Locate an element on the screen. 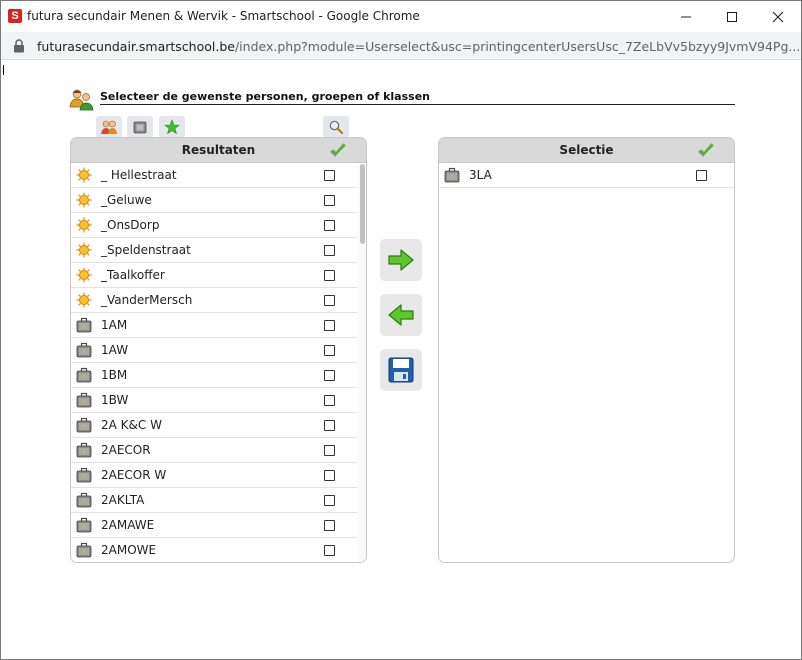 The width and height of the screenshot is (802, 660). url-host: futurasecundair.smartschool.be is located at coordinates (136, 46).